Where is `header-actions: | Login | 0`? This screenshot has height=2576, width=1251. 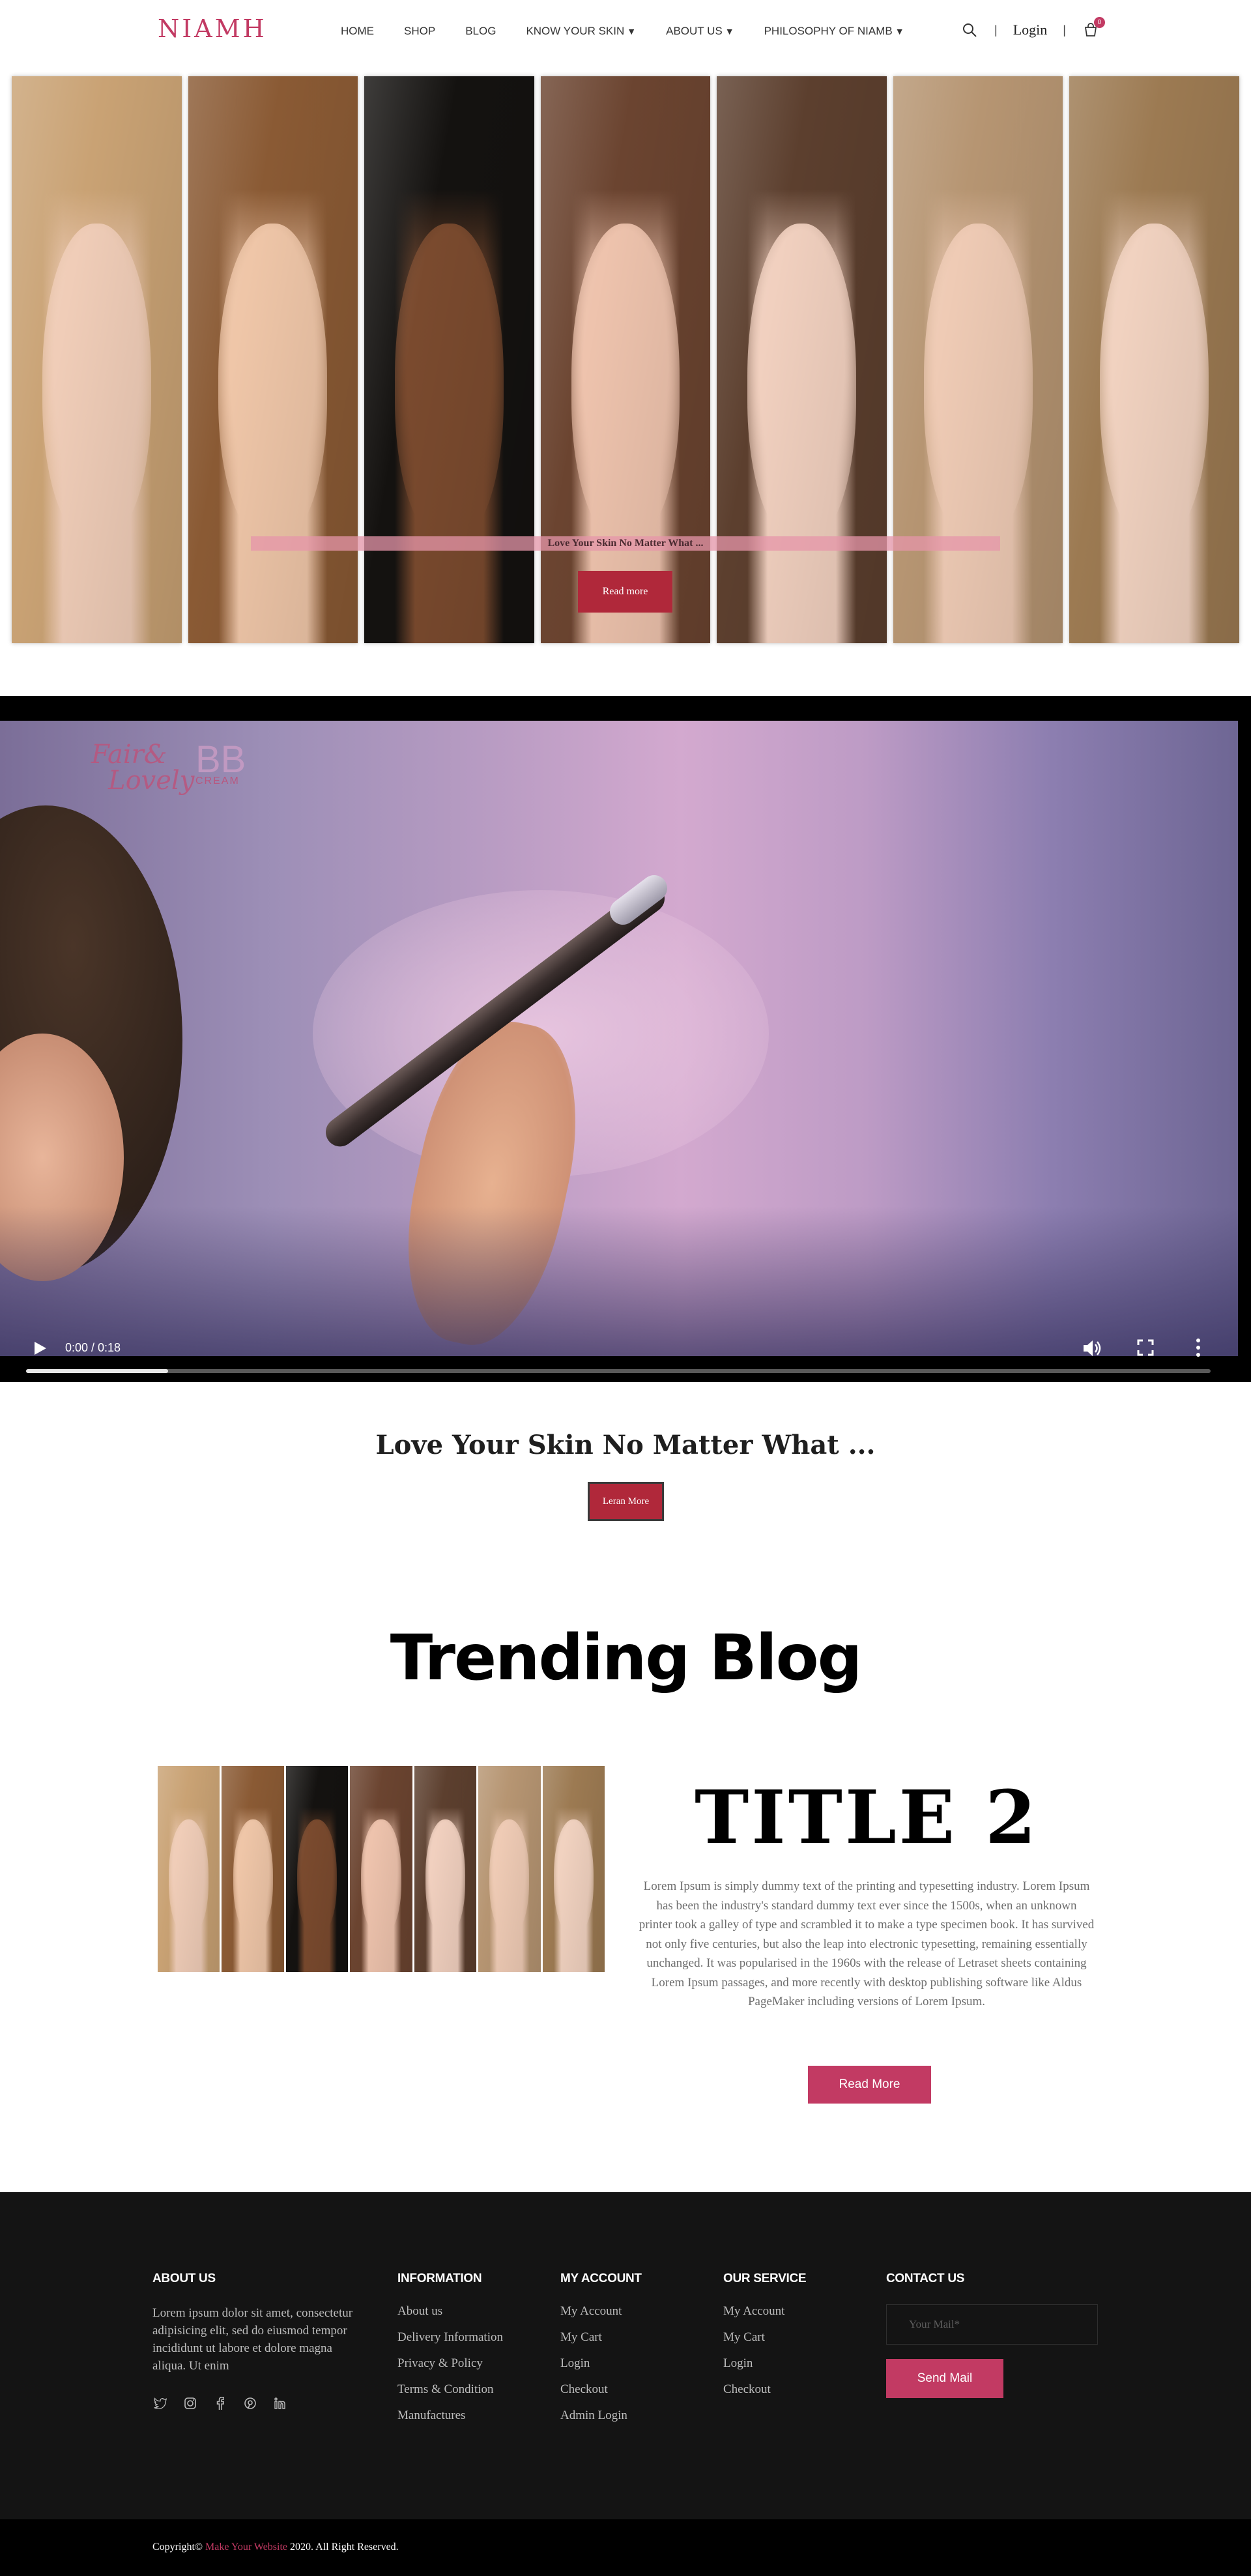
header-actions: | Login | 0 is located at coordinates (1033, 29).